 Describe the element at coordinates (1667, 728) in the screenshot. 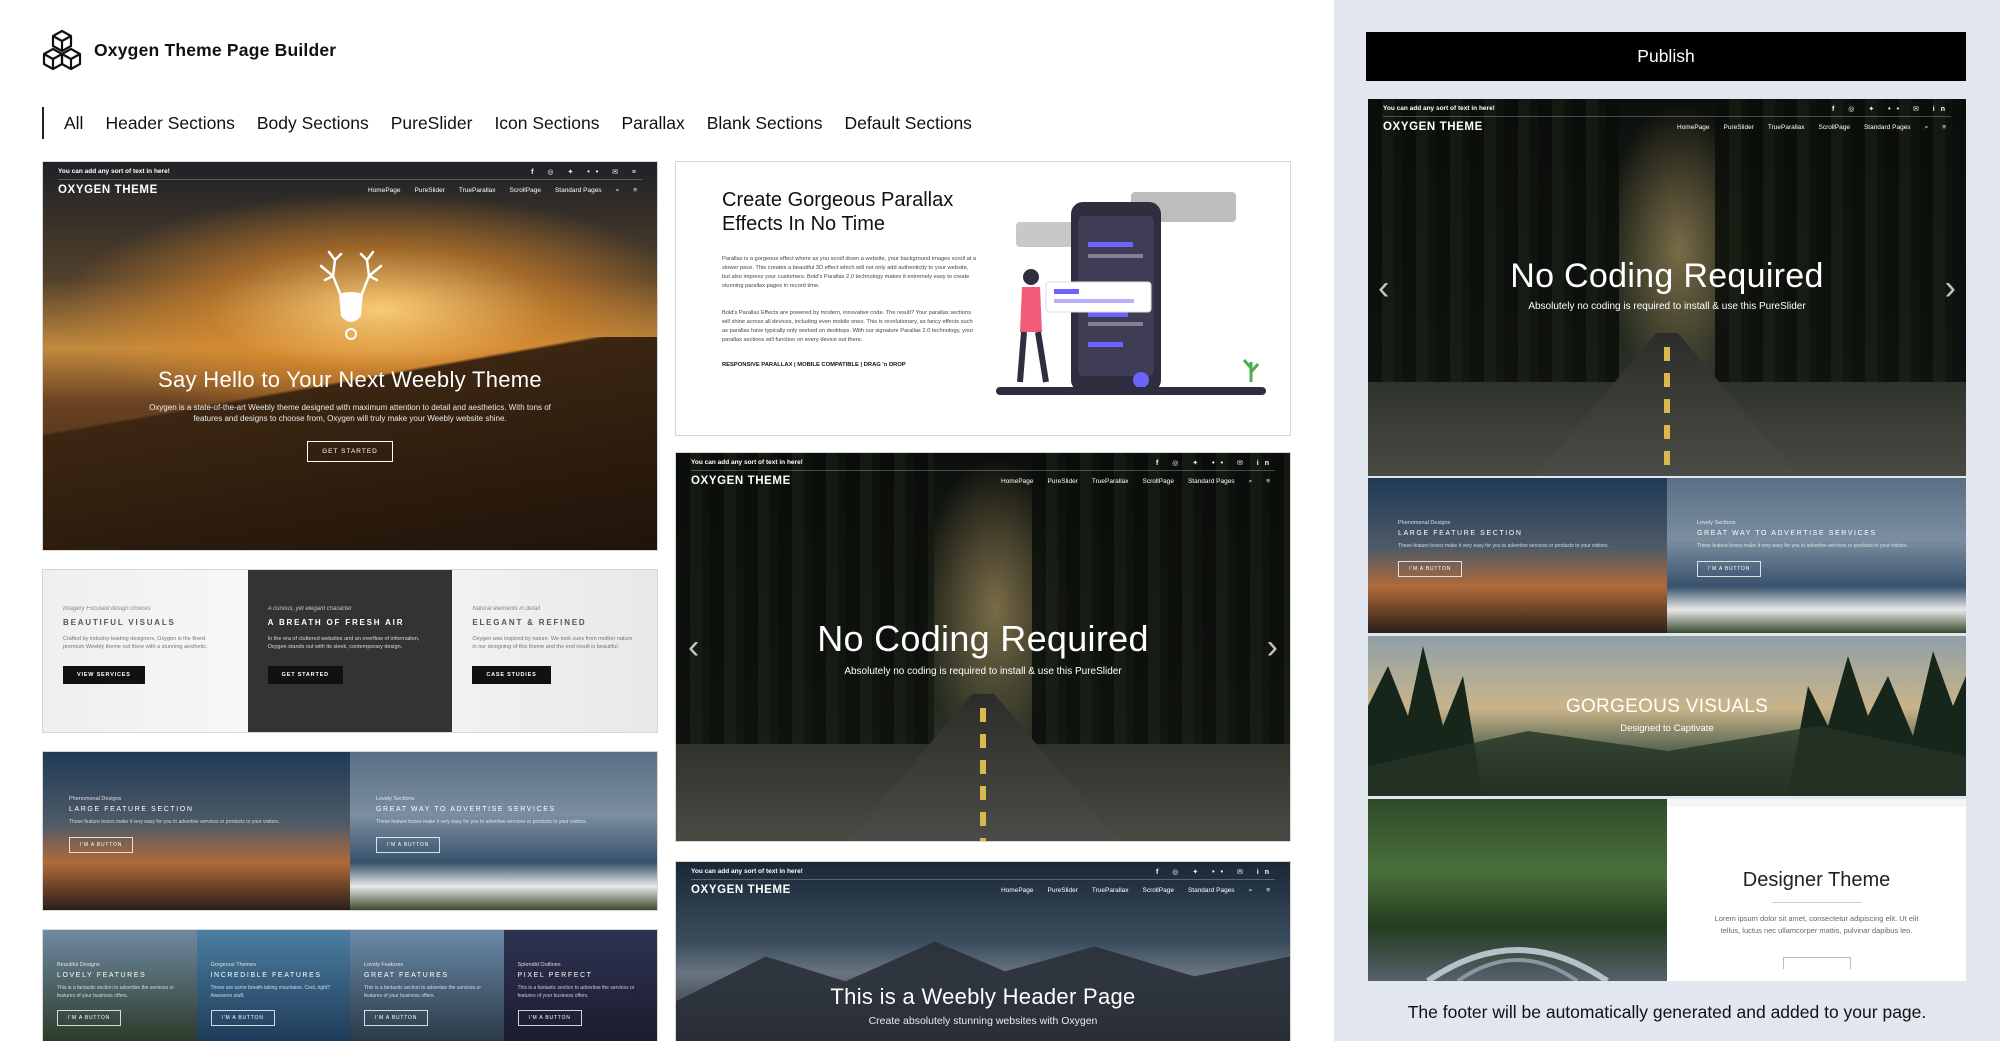

I see `gorgeous-subtitle: Designed to Captivate` at that location.